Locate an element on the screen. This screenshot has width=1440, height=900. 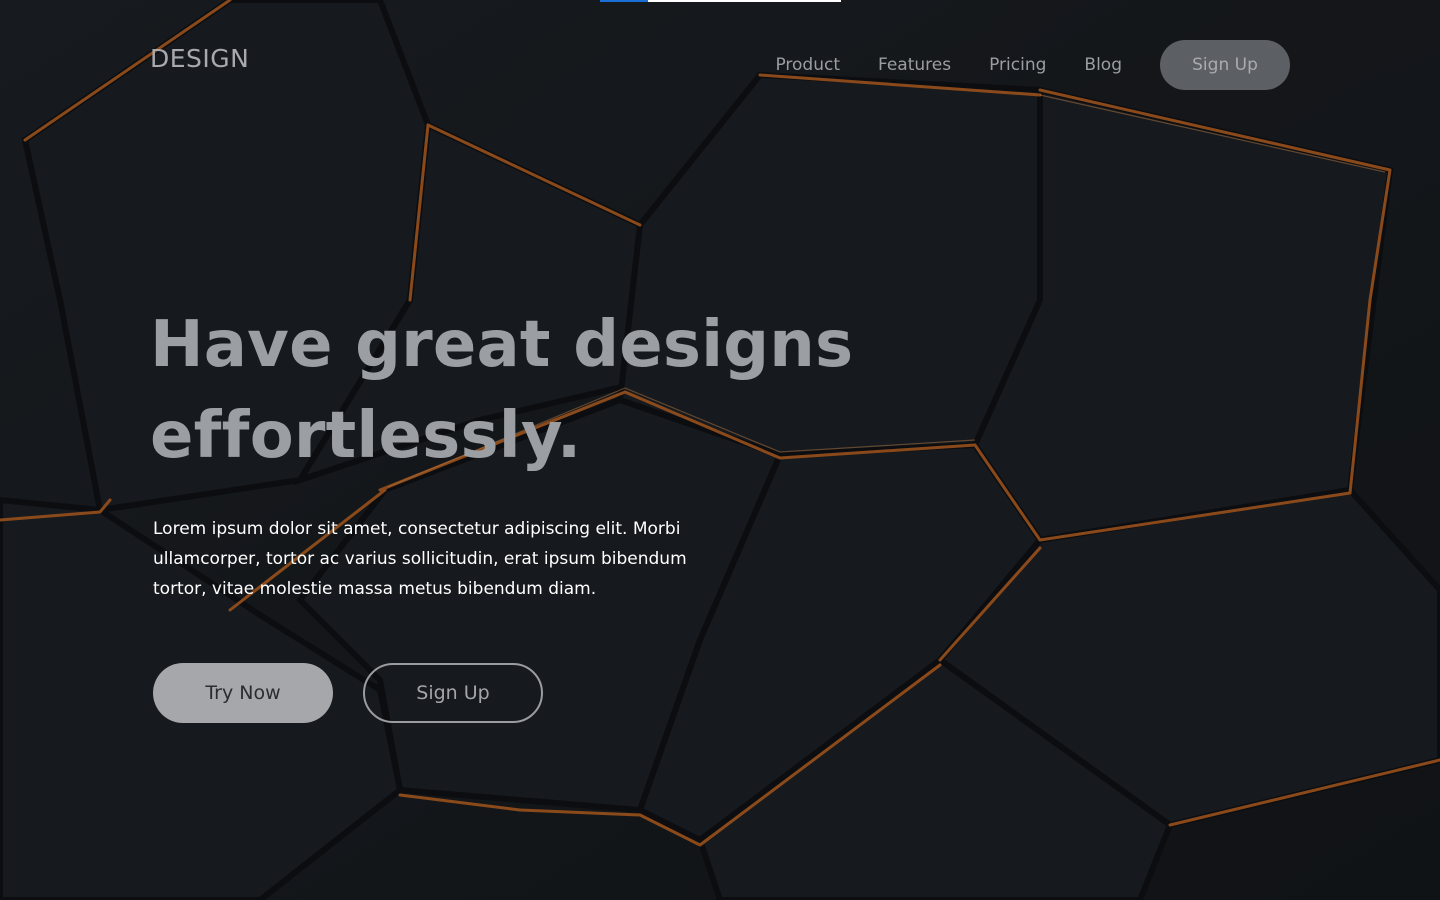
main-navigation: Product Features Pricing Blog Sign Up is located at coordinates (1032, 65).